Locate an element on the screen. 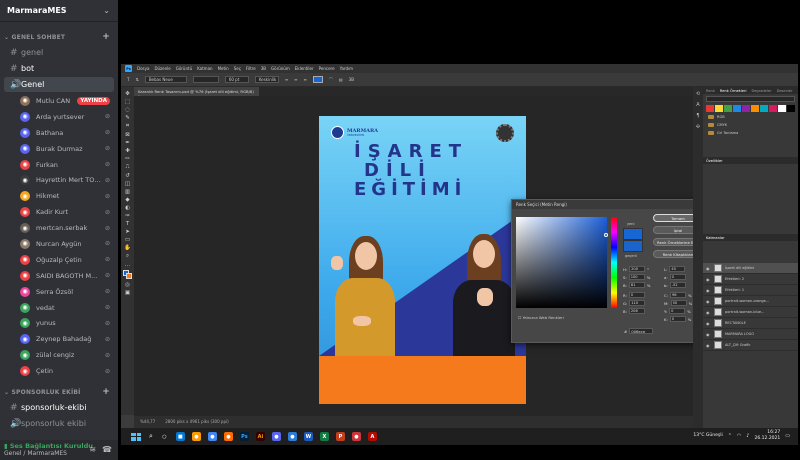  field-input: 81 is located at coordinates (636, 285).